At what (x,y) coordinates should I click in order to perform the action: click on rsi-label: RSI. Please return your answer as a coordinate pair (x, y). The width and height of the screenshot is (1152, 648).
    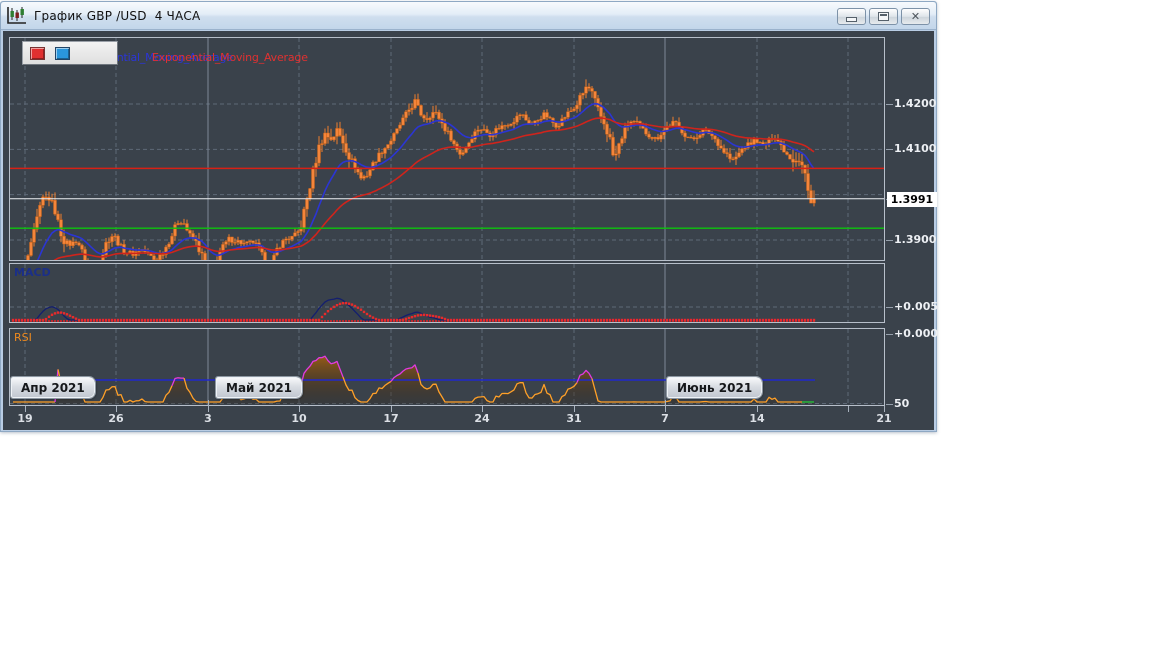
    Looking at the image, I should click on (23, 337).